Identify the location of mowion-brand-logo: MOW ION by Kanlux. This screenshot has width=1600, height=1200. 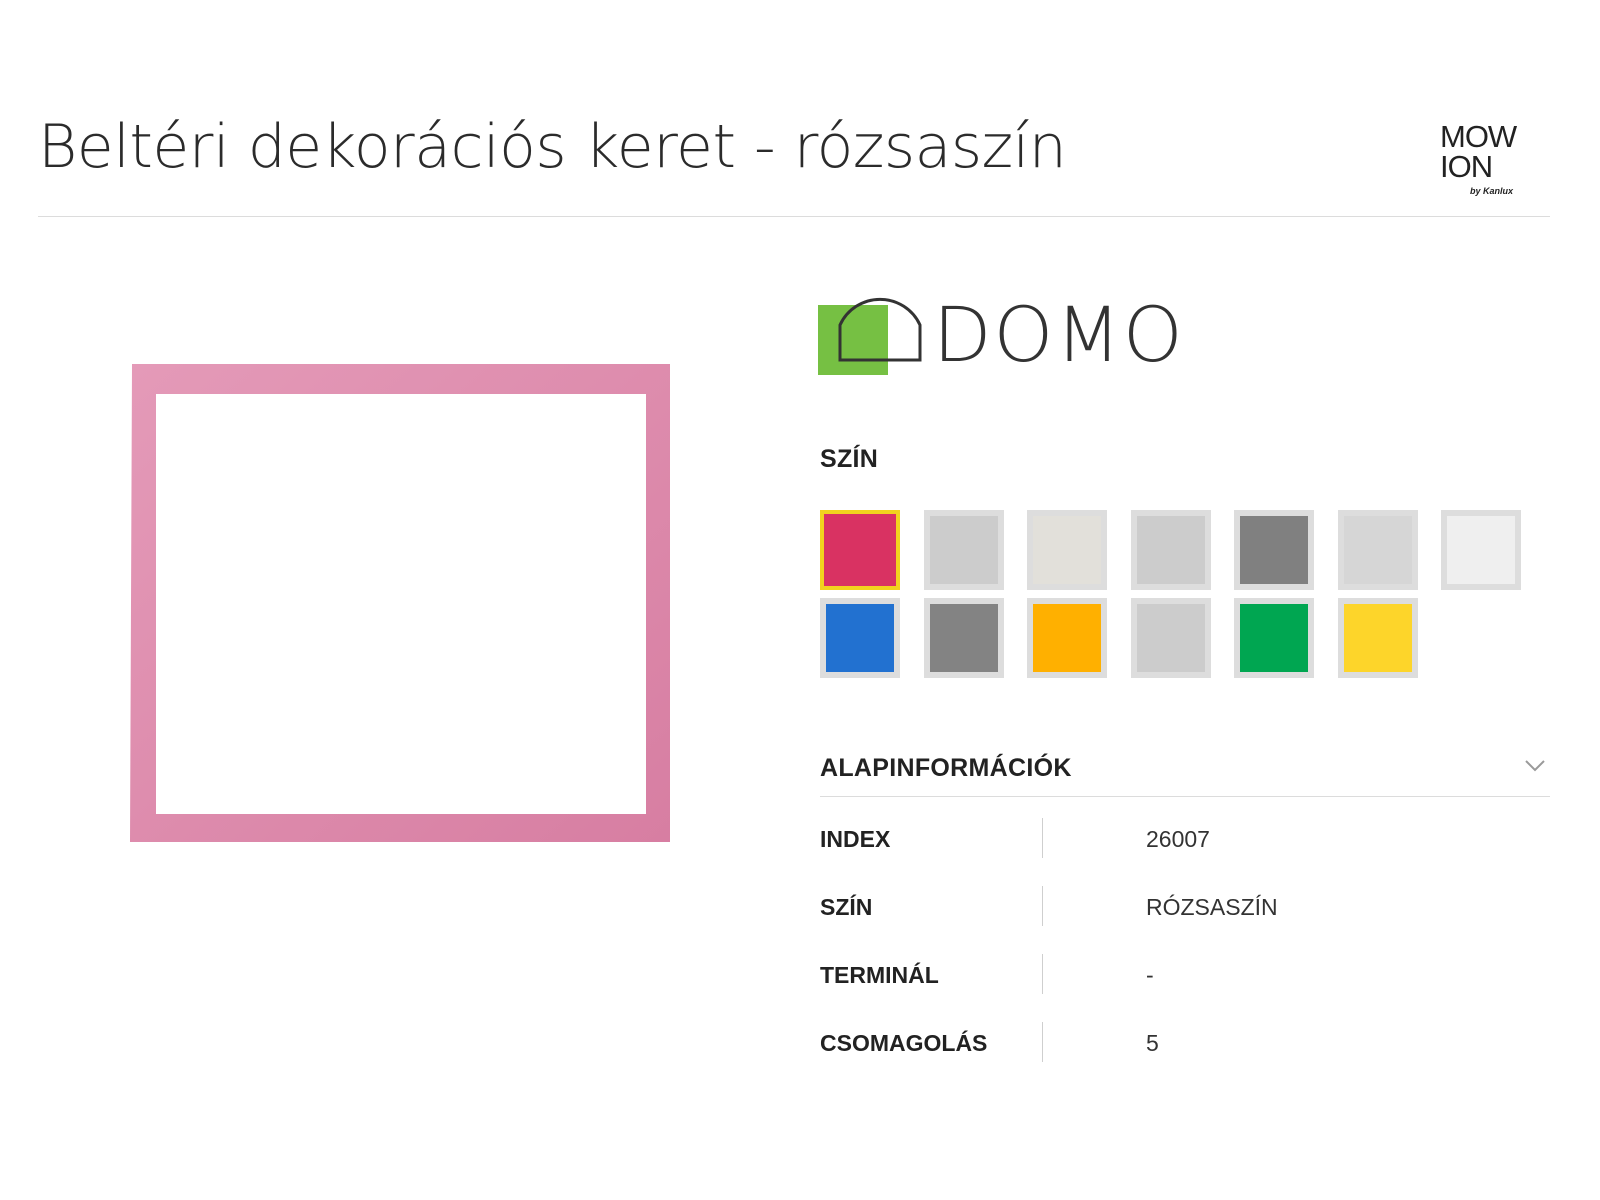
(1485, 160).